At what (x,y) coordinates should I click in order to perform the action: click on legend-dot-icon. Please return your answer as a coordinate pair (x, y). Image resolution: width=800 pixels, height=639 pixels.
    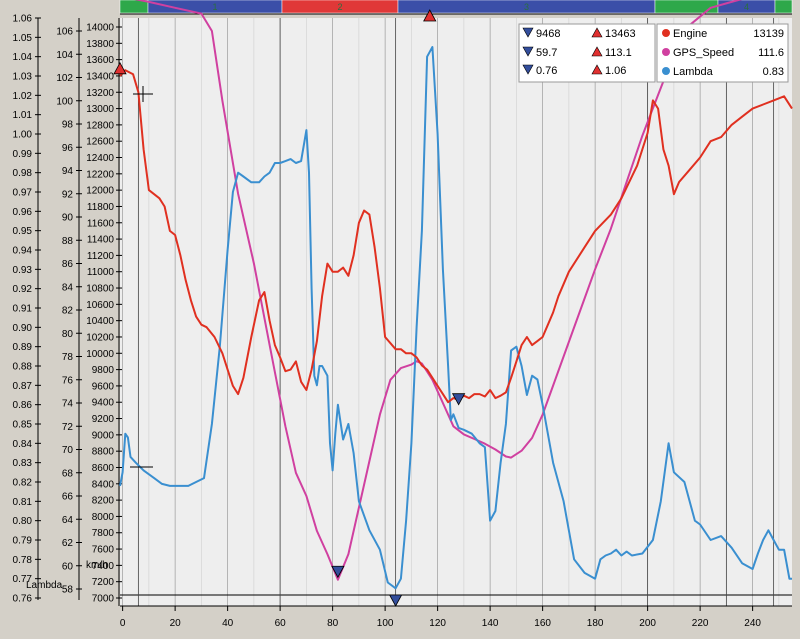
    Looking at the image, I should click on (666, 33).